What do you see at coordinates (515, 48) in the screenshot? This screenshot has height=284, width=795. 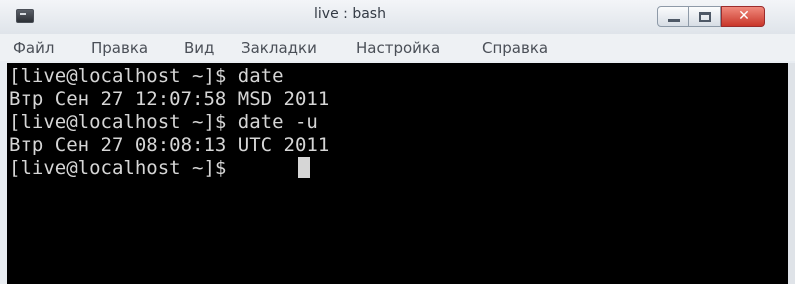 I see `menu-item-help: Справка` at bounding box center [515, 48].